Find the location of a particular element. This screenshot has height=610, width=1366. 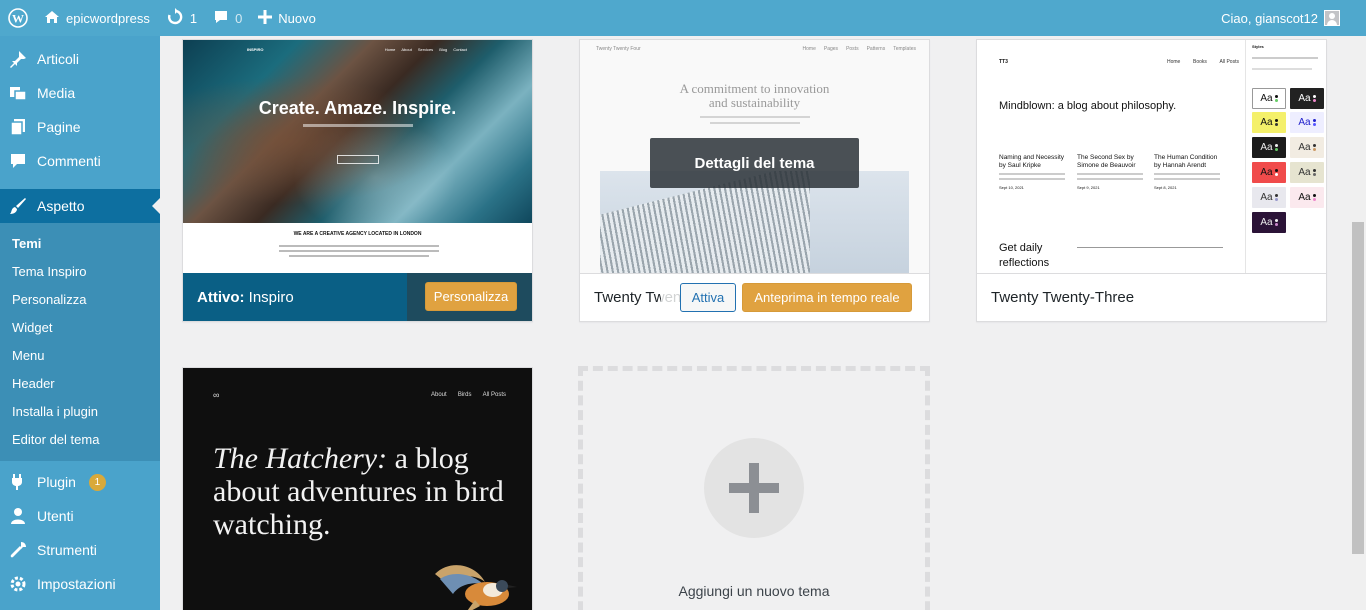

inspiro-preview-nav-item: Contact is located at coordinates (460, 49).